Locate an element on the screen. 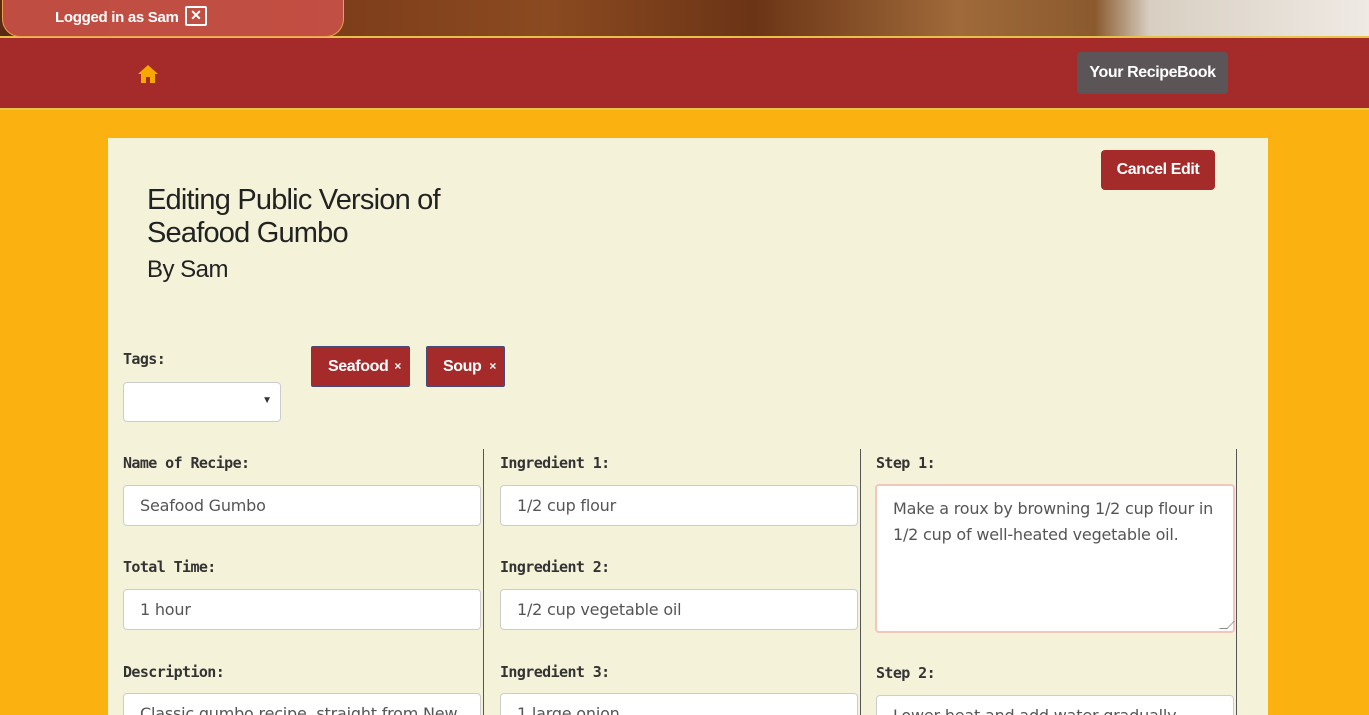 The image size is (1369, 715). author-byline: By Sam is located at coordinates (188, 269).